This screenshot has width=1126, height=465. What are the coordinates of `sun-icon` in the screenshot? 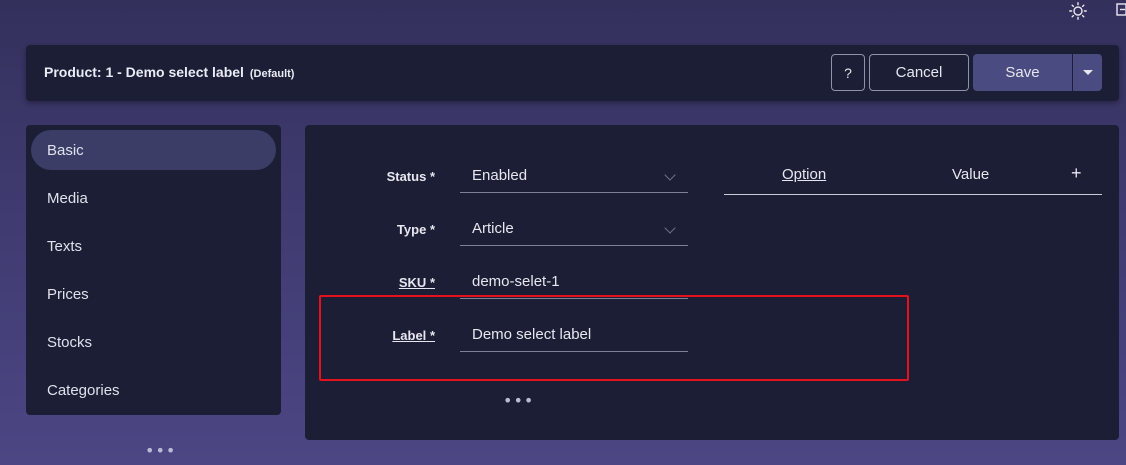 It's located at (1078, 13).